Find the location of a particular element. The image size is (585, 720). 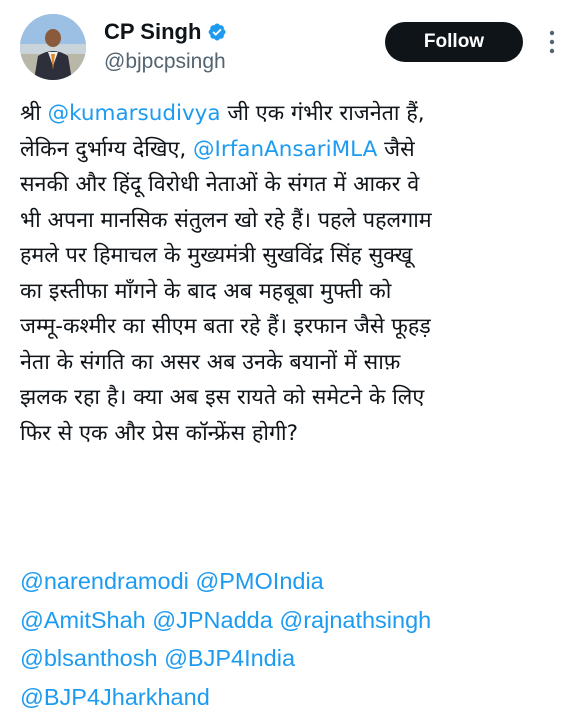

author-display-name: CP Singh is located at coordinates (152, 32).